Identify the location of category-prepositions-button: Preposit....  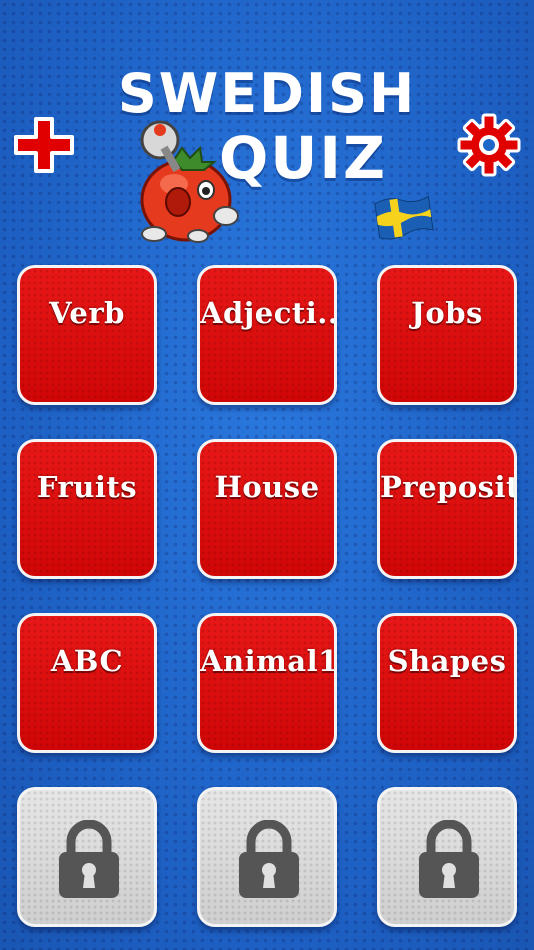
(447, 509).